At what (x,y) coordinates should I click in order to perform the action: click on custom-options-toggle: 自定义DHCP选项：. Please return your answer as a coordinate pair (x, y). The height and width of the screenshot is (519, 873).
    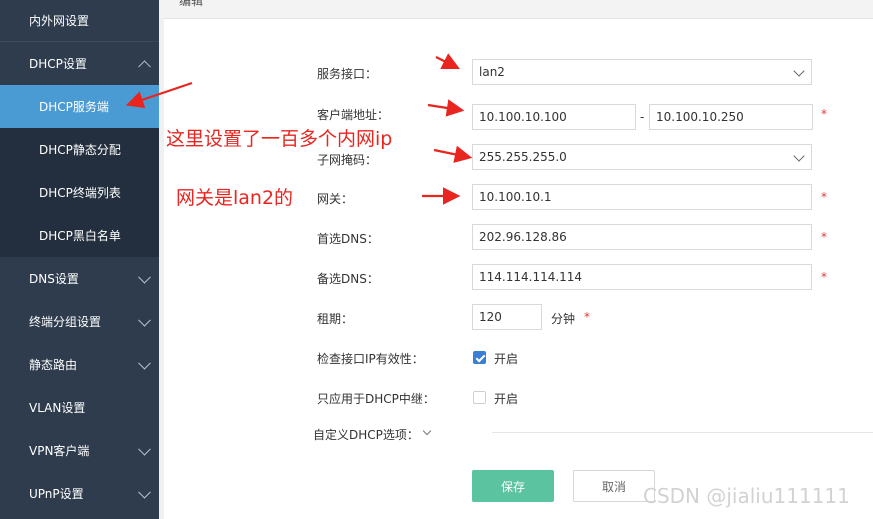
    Looking at the image, I should click on (366, 434).